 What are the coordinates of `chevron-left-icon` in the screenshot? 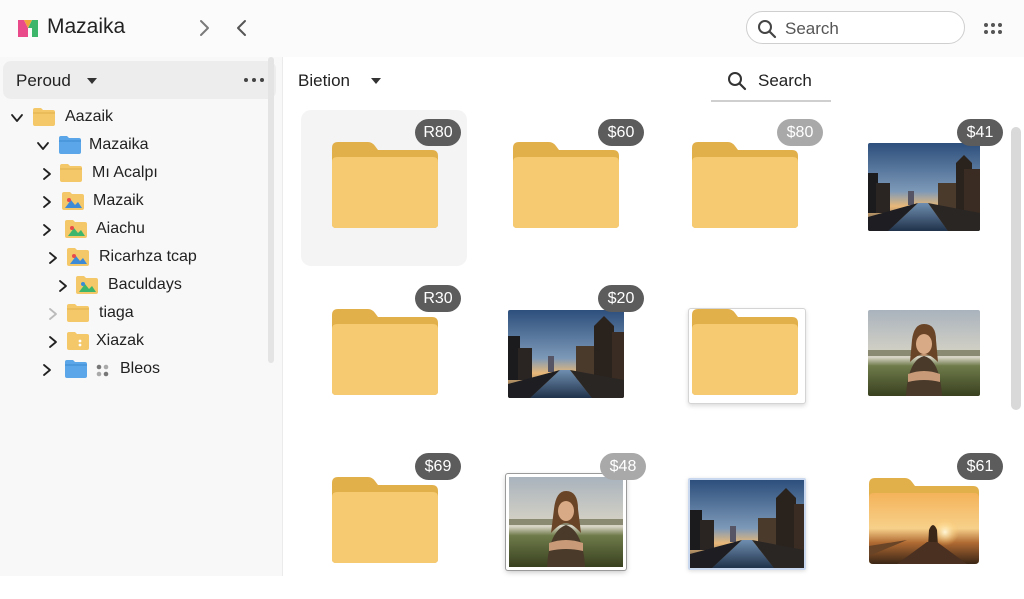 It's located at (241, 28).